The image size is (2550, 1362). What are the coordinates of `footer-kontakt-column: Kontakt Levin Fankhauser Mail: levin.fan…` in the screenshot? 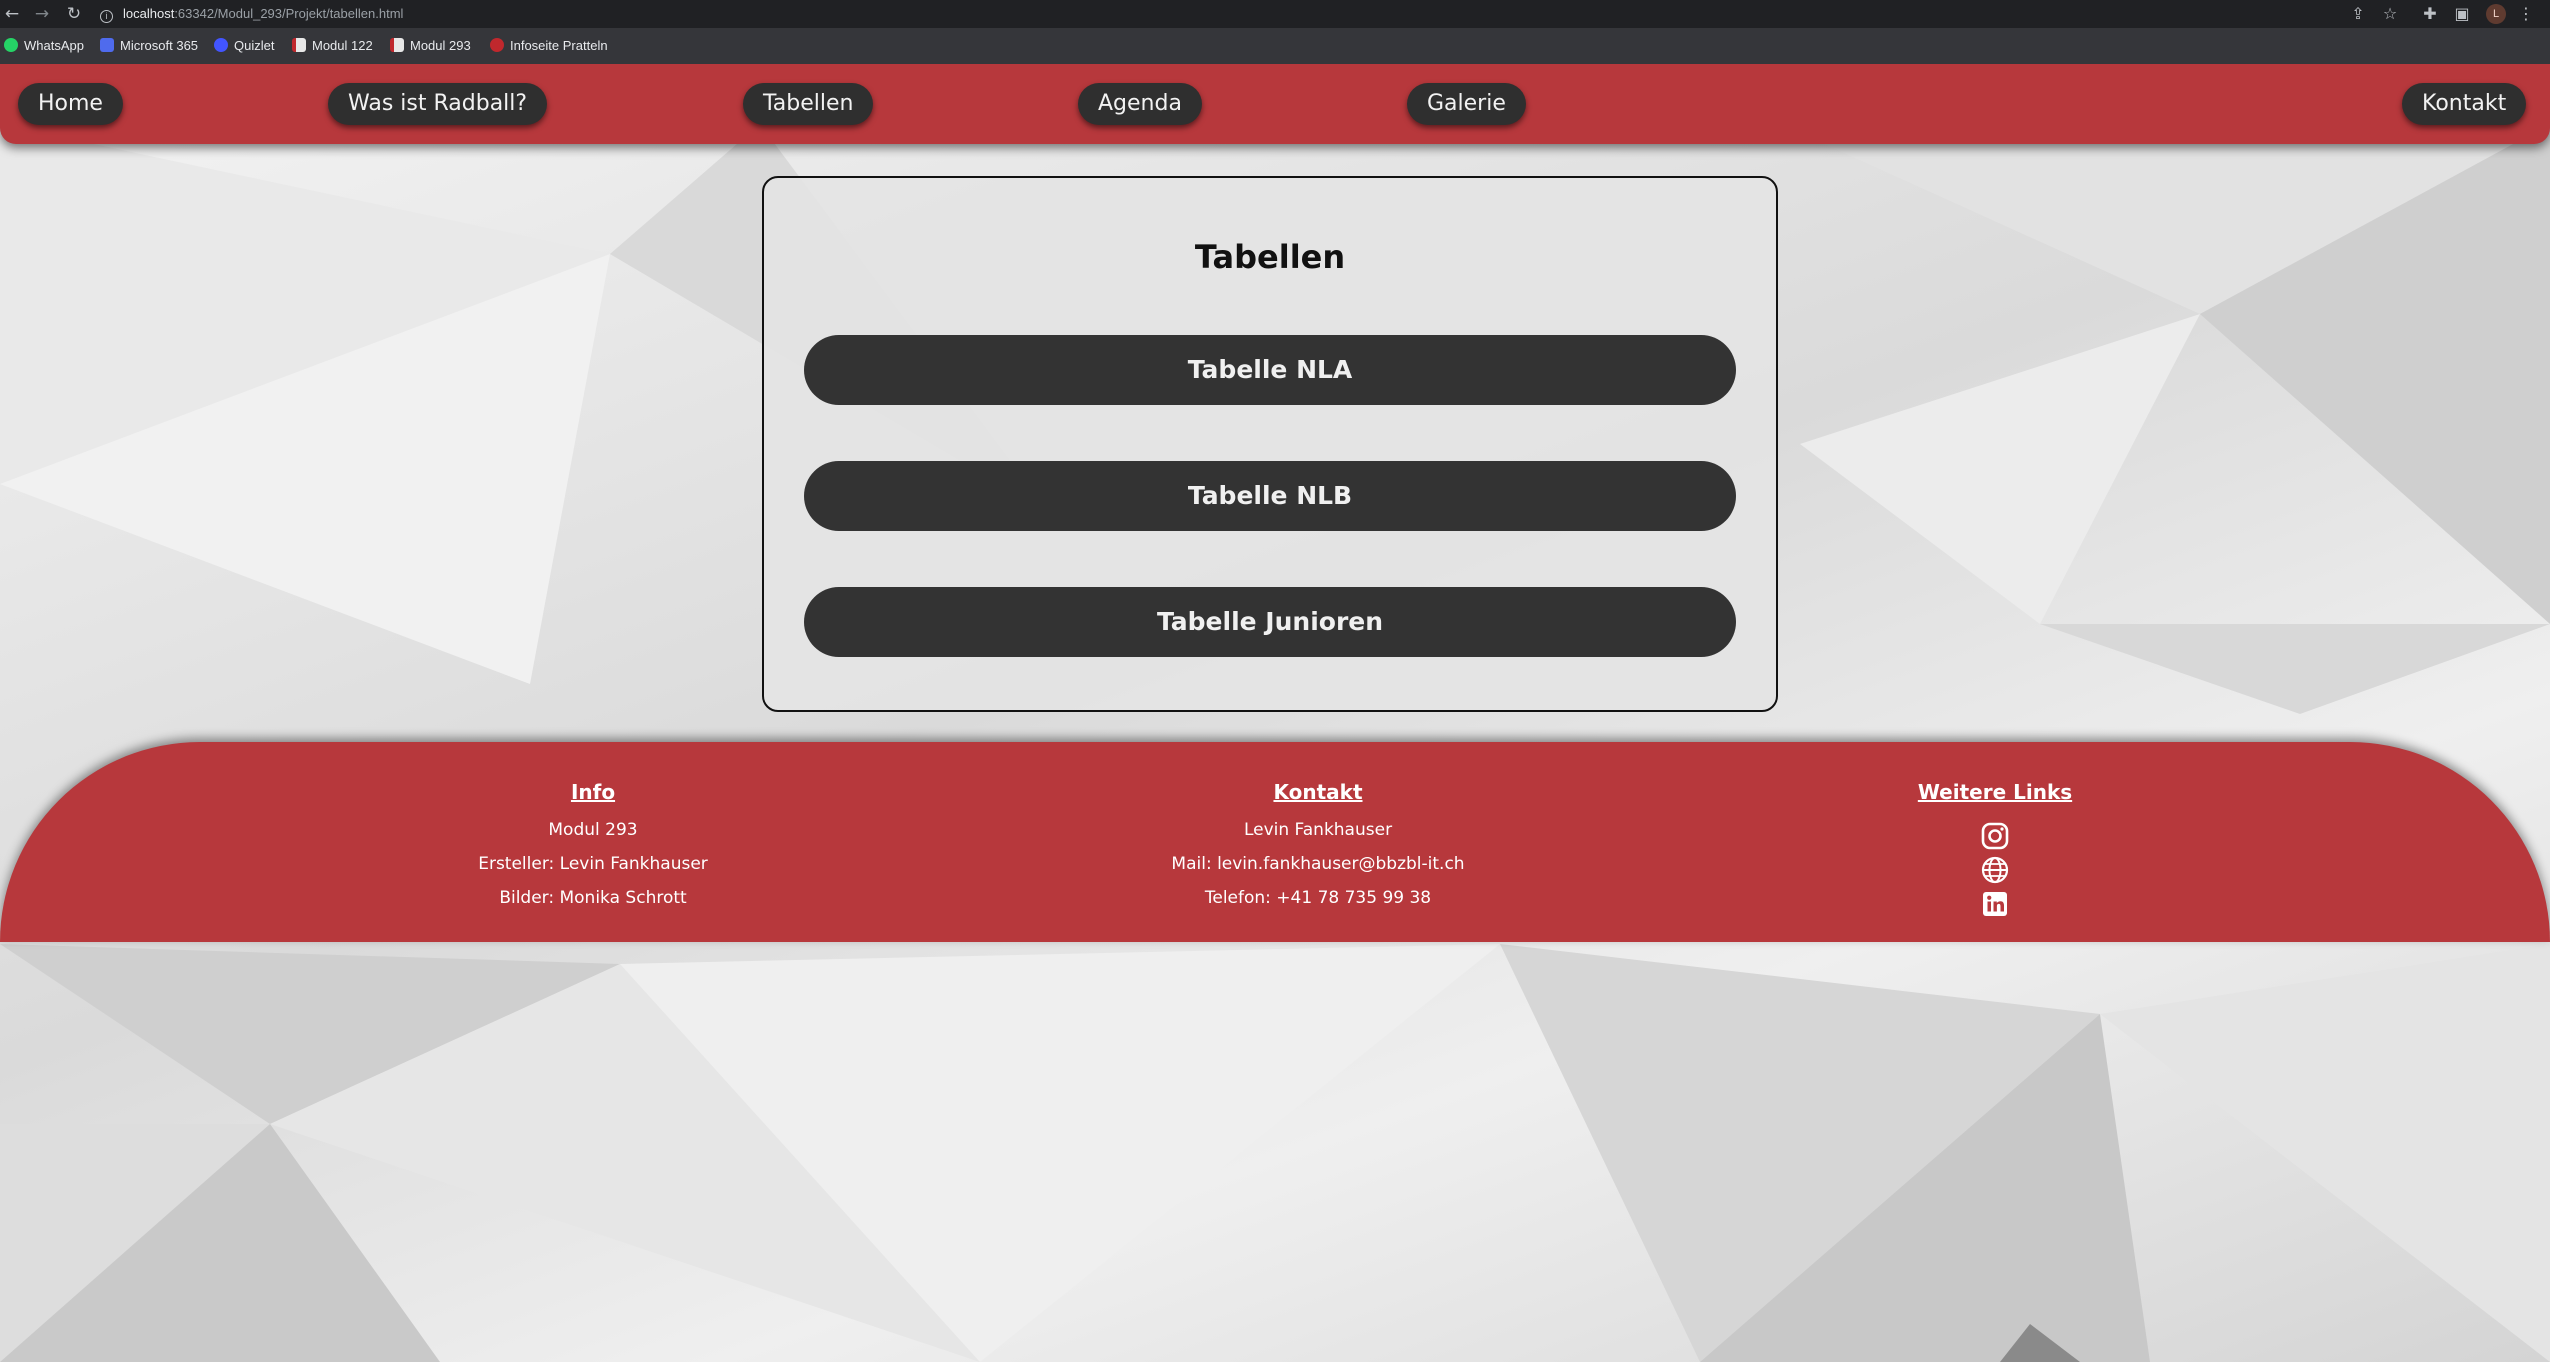 It's located at (1318, 842).